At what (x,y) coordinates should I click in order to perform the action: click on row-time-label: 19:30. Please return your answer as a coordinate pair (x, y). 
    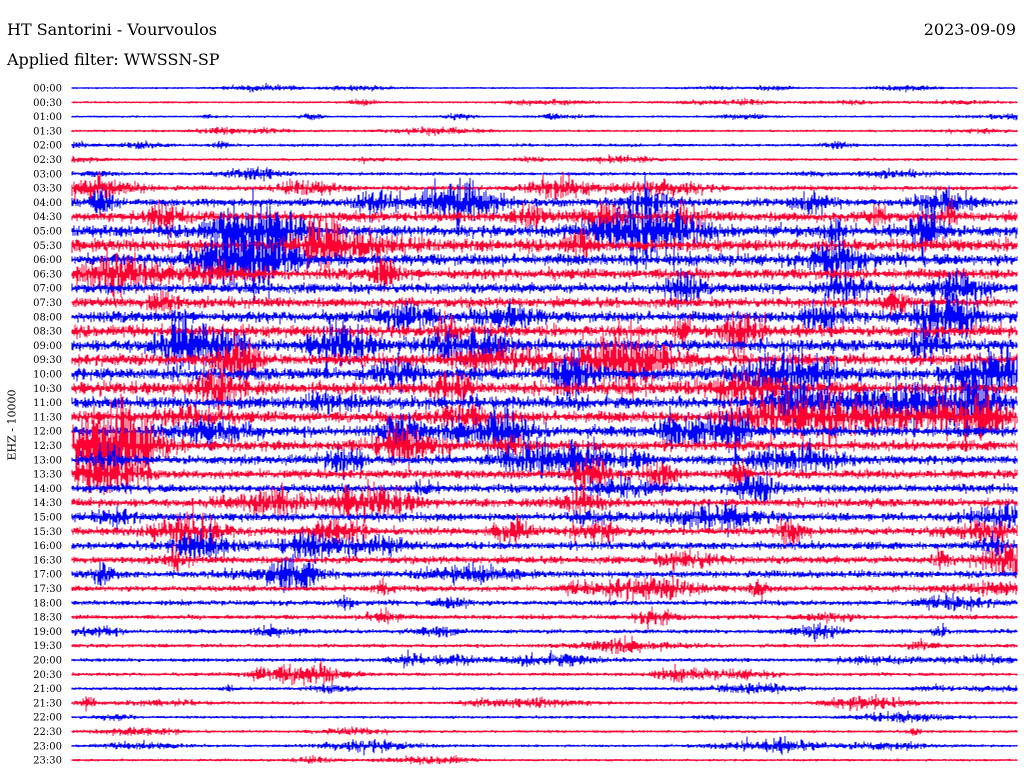
    Looking at the image, I should click on (47, 646).